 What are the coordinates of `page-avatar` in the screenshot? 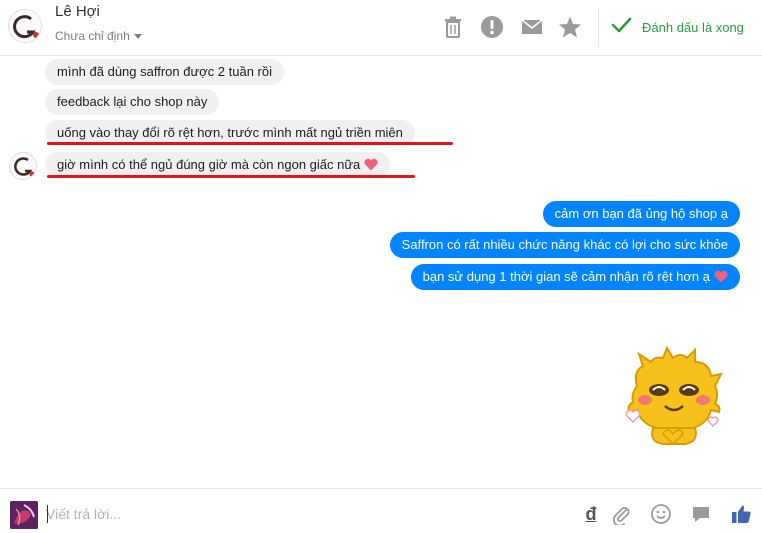 It's located at (24, 515).